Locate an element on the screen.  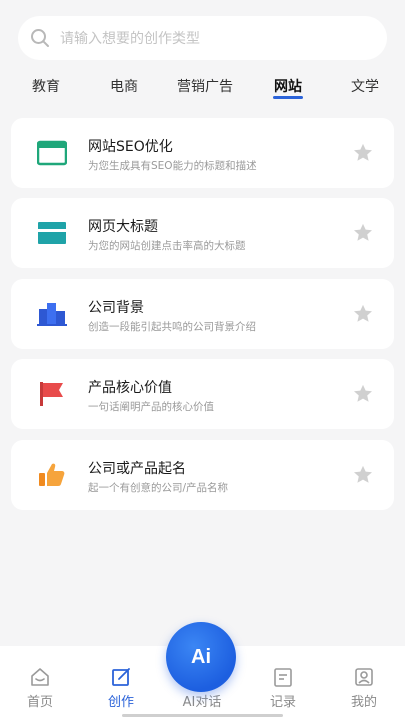
card-seo: 网站SEO优化 为您生成具有SEO能力的标题和描述 is located at coordinates (202, 153).